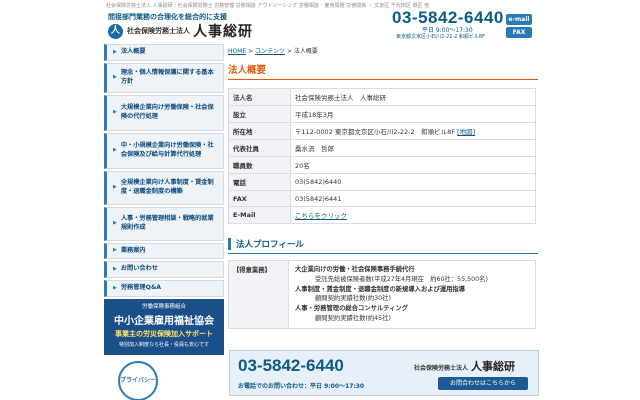 The image size is (640, 400). What do you see at coordinates (138, 380) in the screenshot?
I see `privacy-mark-icon: プライバシー` at bounding box center [138, 380].